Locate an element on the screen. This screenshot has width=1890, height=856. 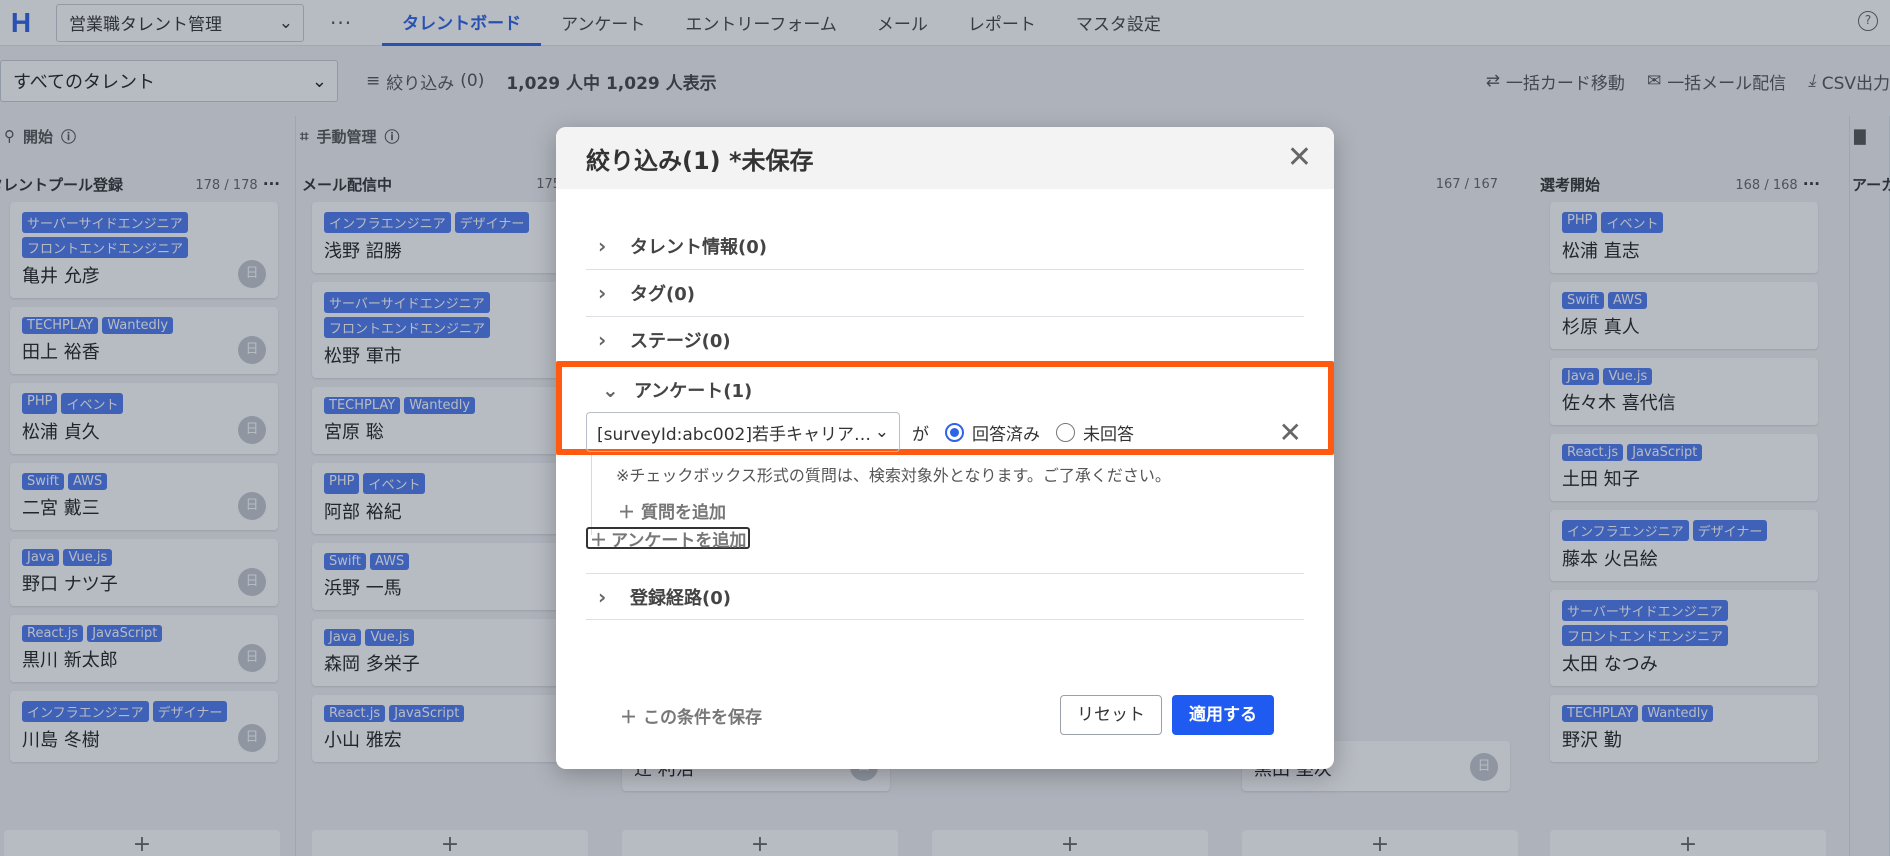
radio-answered: 回答済み is located at coordinates (992, 432).